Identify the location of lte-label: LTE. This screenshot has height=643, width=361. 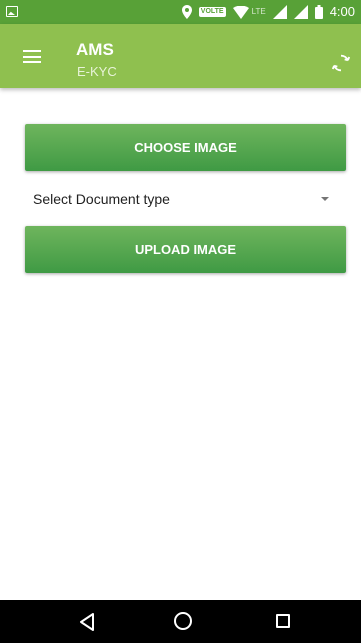
(258, 11).